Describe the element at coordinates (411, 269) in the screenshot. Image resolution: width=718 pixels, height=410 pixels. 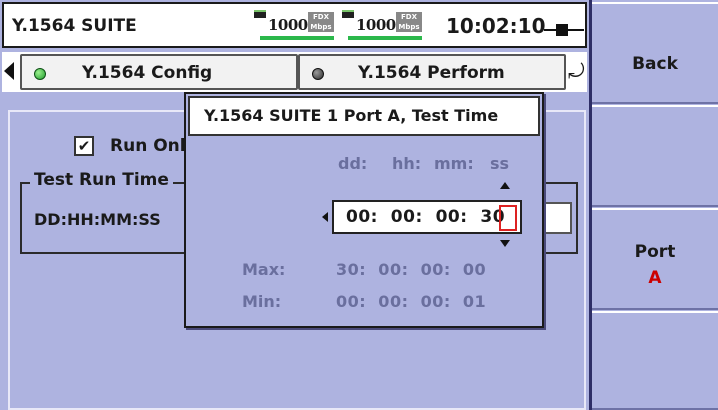
I see `max-value: 30: 00: 00: 00` at that location.